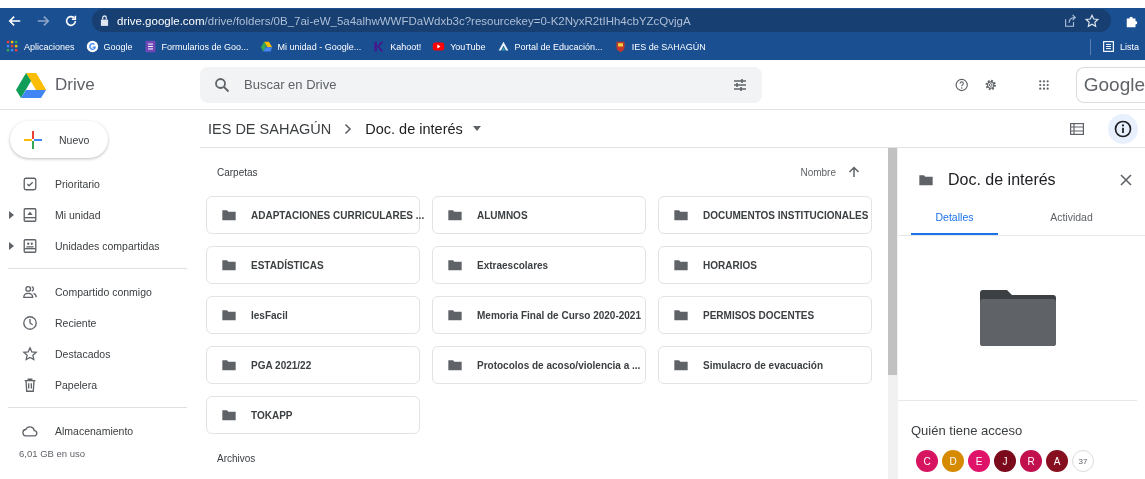 This screenshot has height=479, width=1145. I want to click on section-title: Carpetas, so click(238, 172).